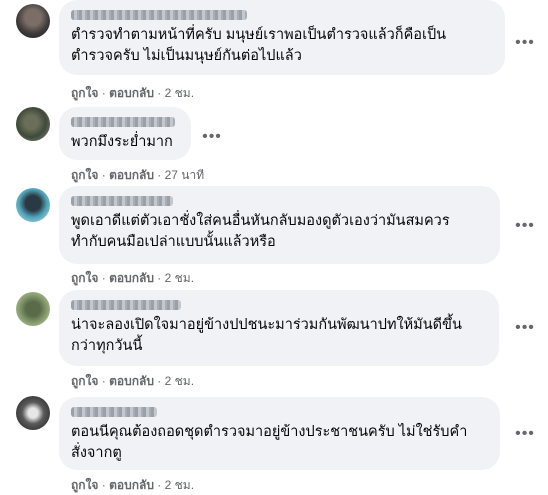  I want to click on comment-bubble: พวกมึงระย่ำมาก, so click(125, 133).